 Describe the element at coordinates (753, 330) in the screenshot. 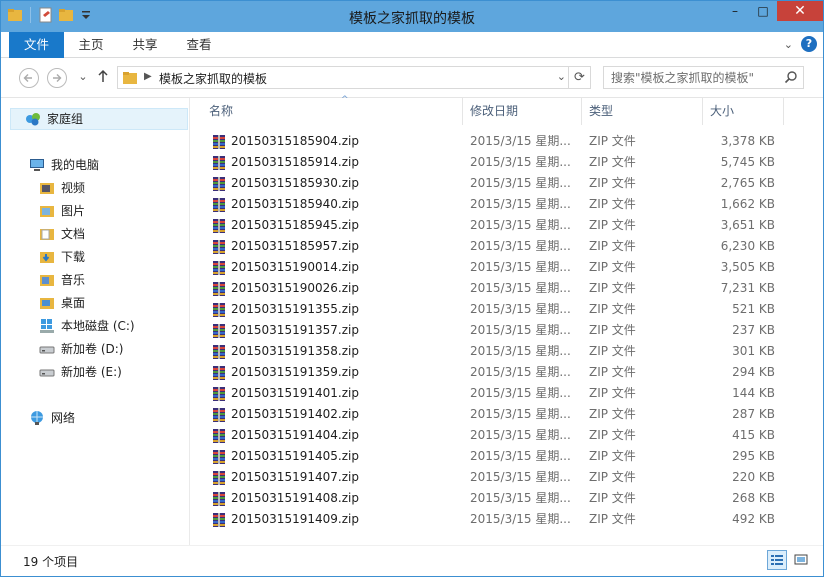

I see `file-size: 237 KB` at that location.